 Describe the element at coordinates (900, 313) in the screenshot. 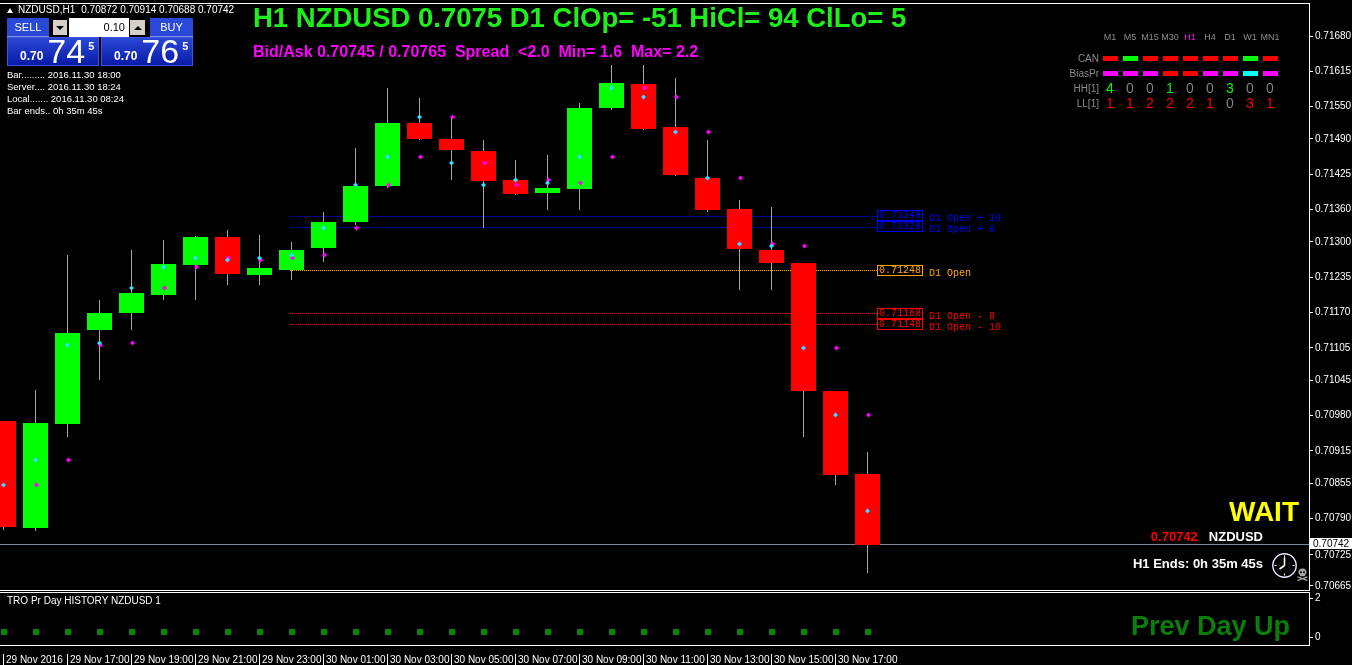

I see `level-price-tag: 0.71168` at that location.